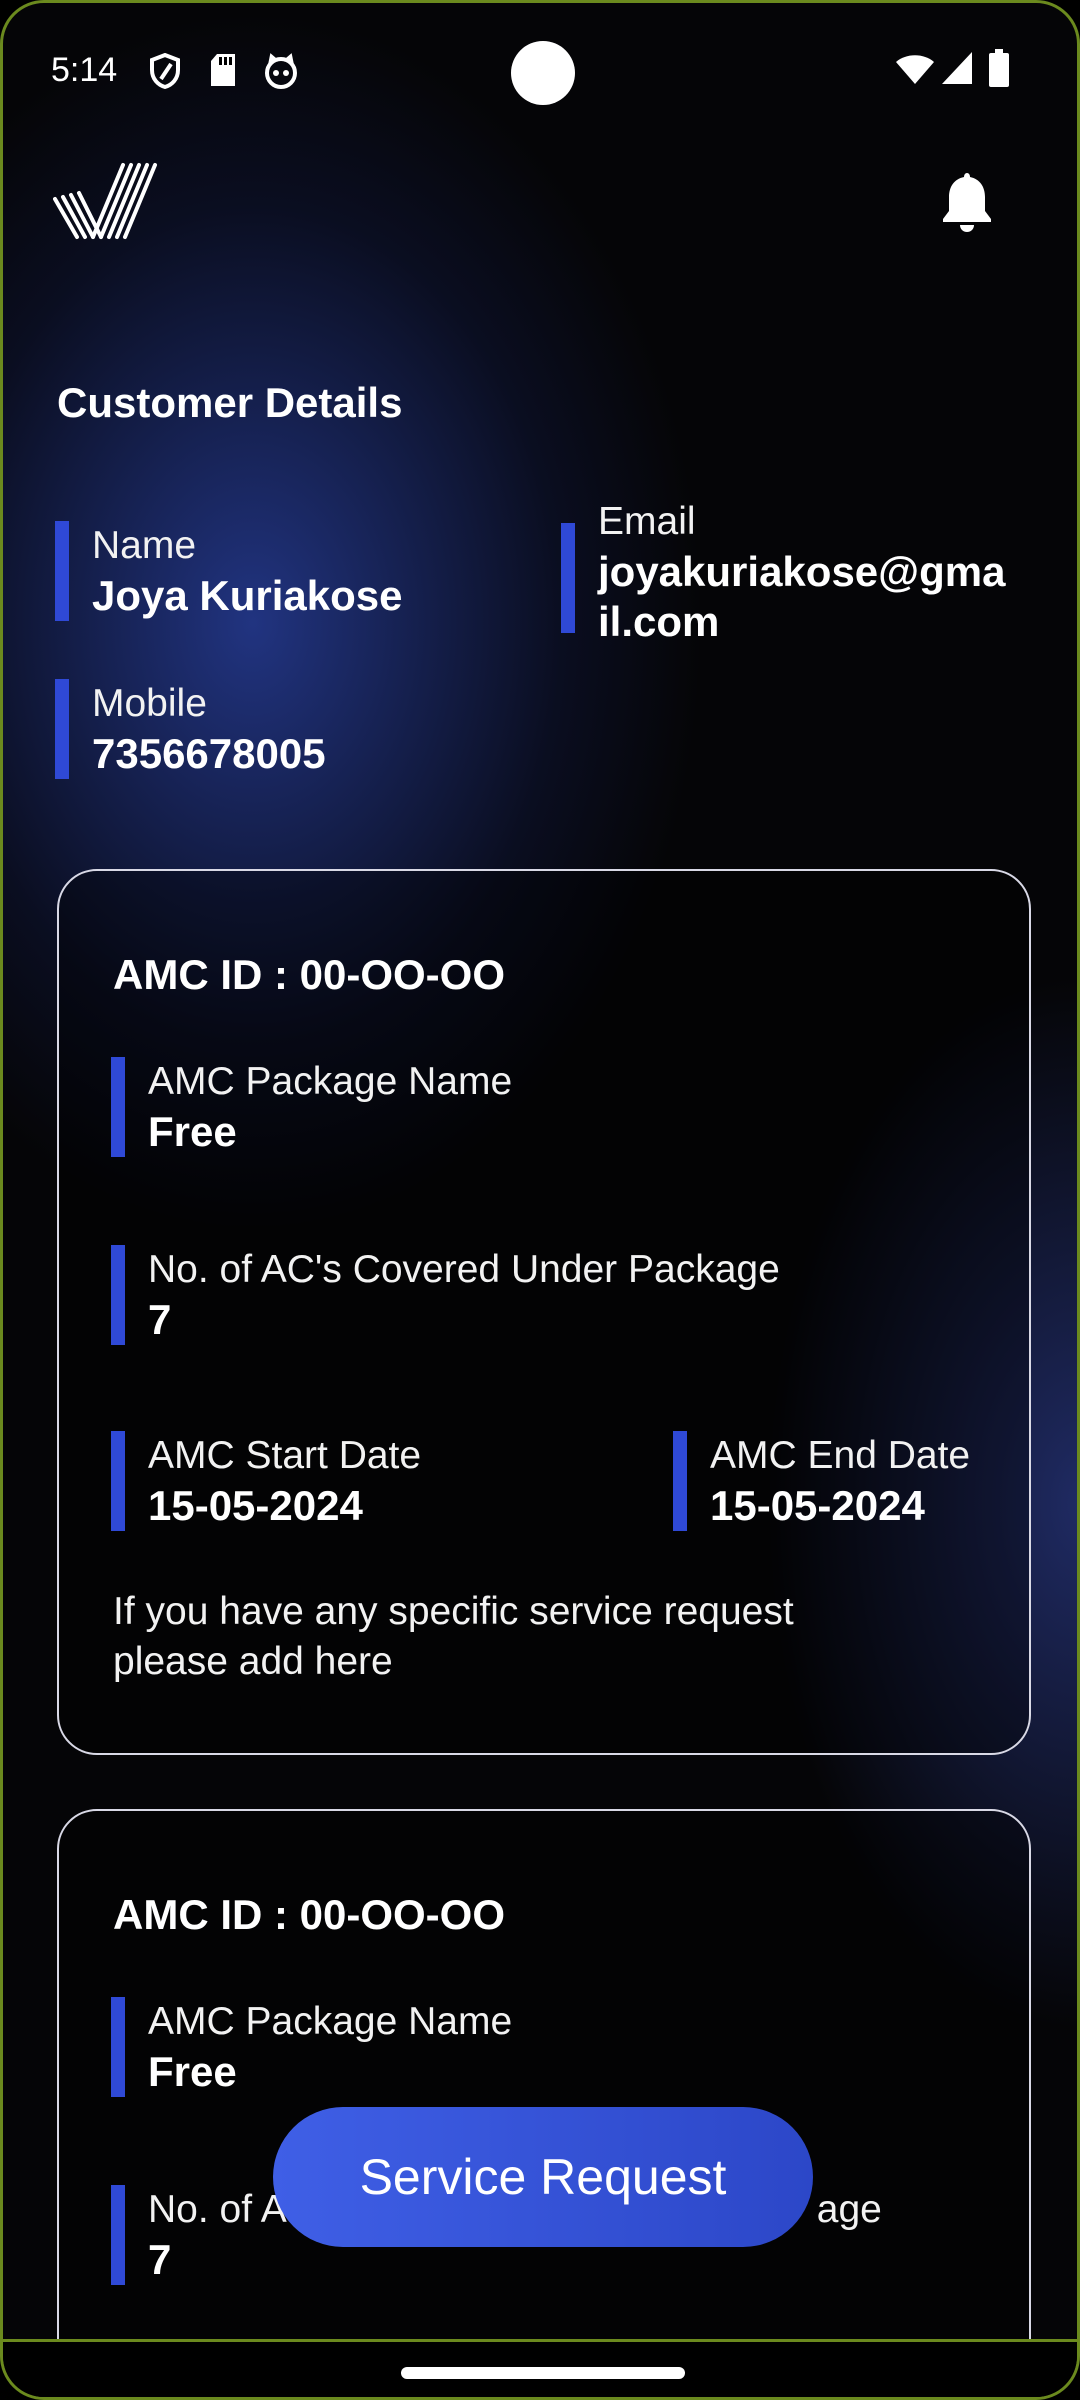 This screenshot has height=2400, width=1080. Describe the element at coordinates (647, 521) in the screenshot. I see `email-label: Email` at that location.